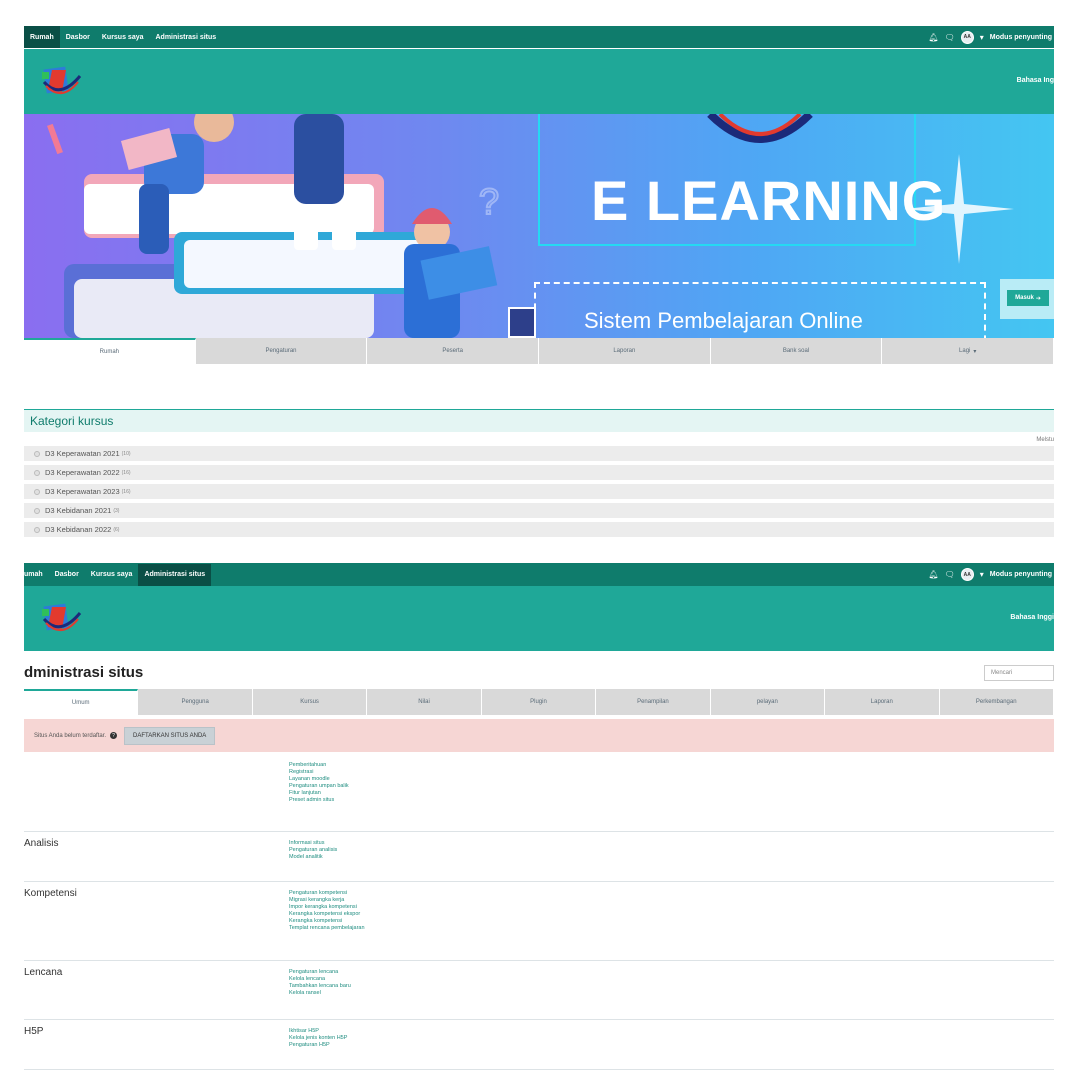 This screenshot has height=1080, width=1080. I want to click on admin-link: Fitur lanjutan, so click(319, 793).